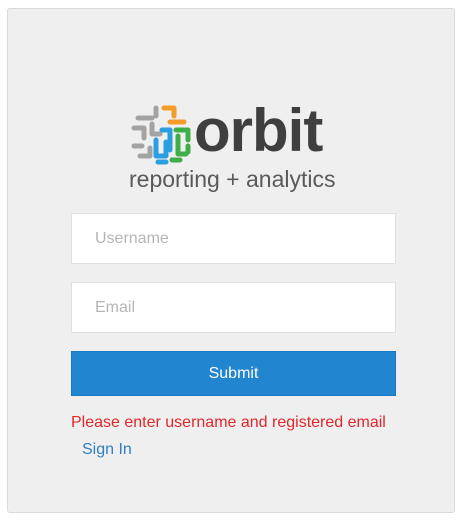 This screenshot has height=520, width=464. Describe the element at coordinates (233, 307) in the screenshot. I see `email-input` at that location.